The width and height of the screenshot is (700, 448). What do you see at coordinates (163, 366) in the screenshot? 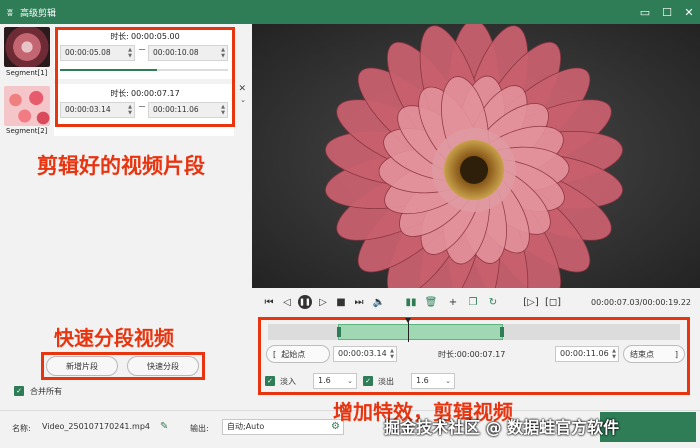
I see `quick-split-button: 快速分段` at bounding box center [163, 366].